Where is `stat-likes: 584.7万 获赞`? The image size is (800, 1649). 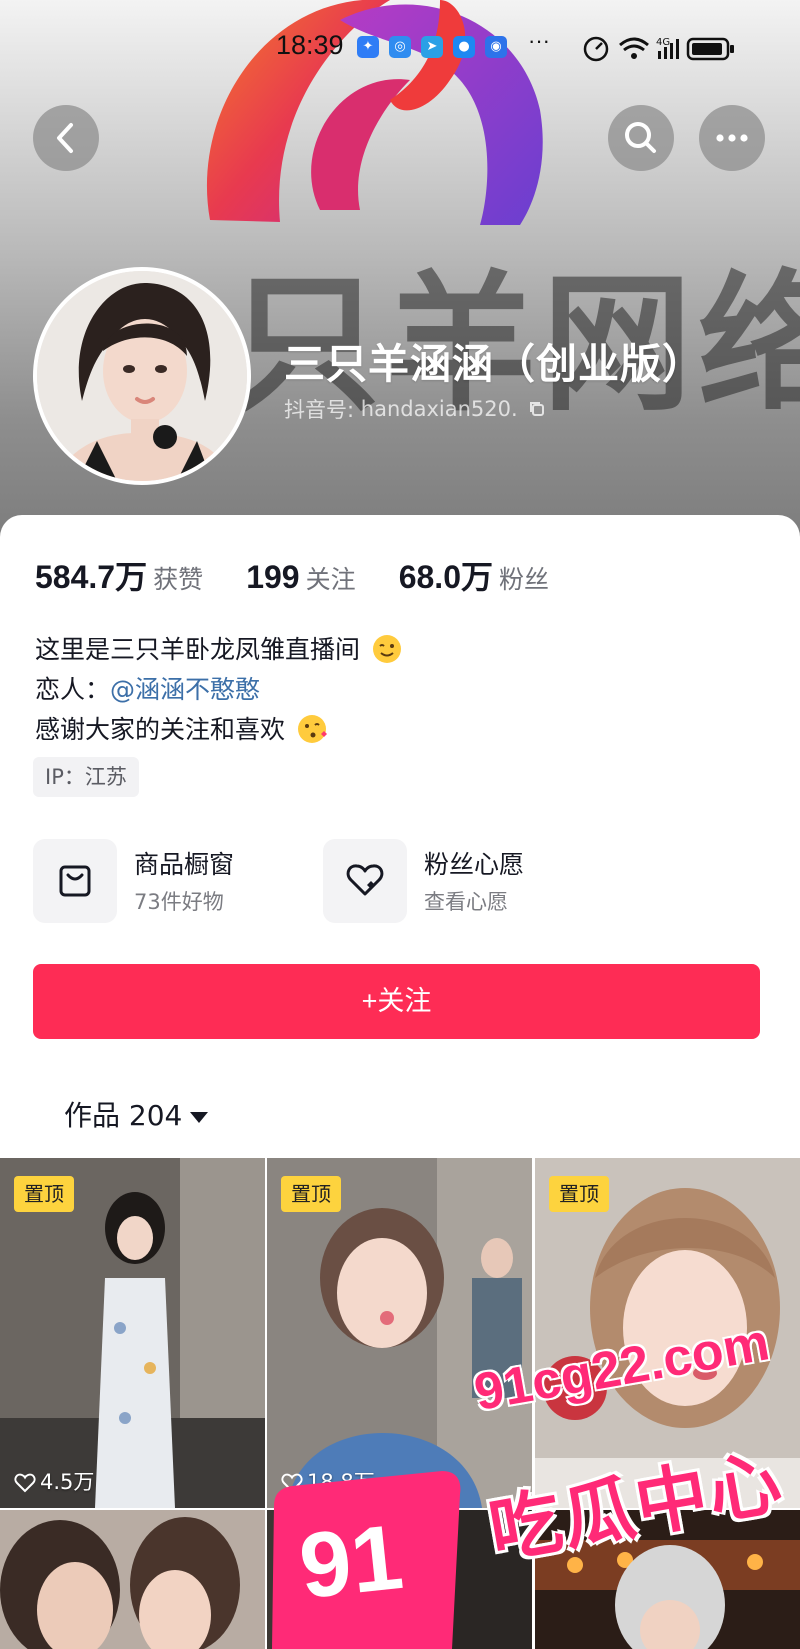
stat-likes: 584.7万 获赞 is located at coordinates (119, 575).